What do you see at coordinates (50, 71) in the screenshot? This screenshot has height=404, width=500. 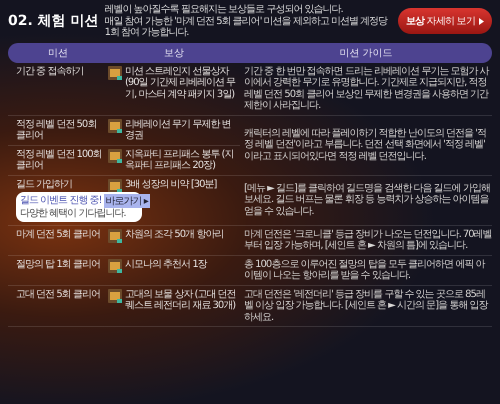 I see `mission-name: 기간 중 접속하기` at bounding box center [50, 71].